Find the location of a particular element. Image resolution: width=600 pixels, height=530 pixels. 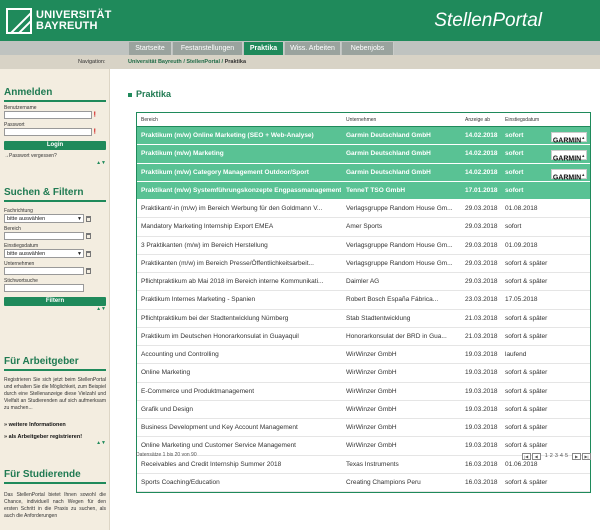

column-header-area: Bereich is located at coordinates (241, 120).